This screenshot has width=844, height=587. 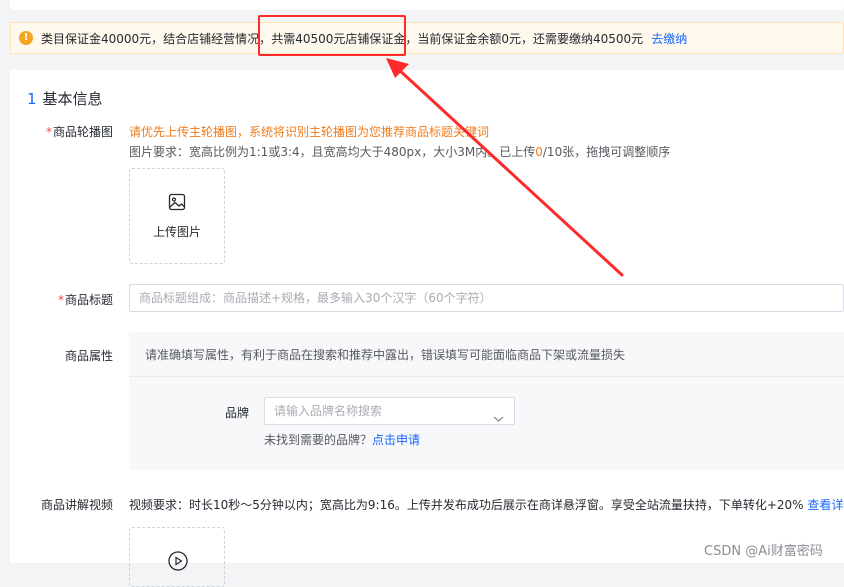 What do you see at coordinates (32, 99) in the screenshot?
I see `section-number: 1` at bounding box center [32, 99].